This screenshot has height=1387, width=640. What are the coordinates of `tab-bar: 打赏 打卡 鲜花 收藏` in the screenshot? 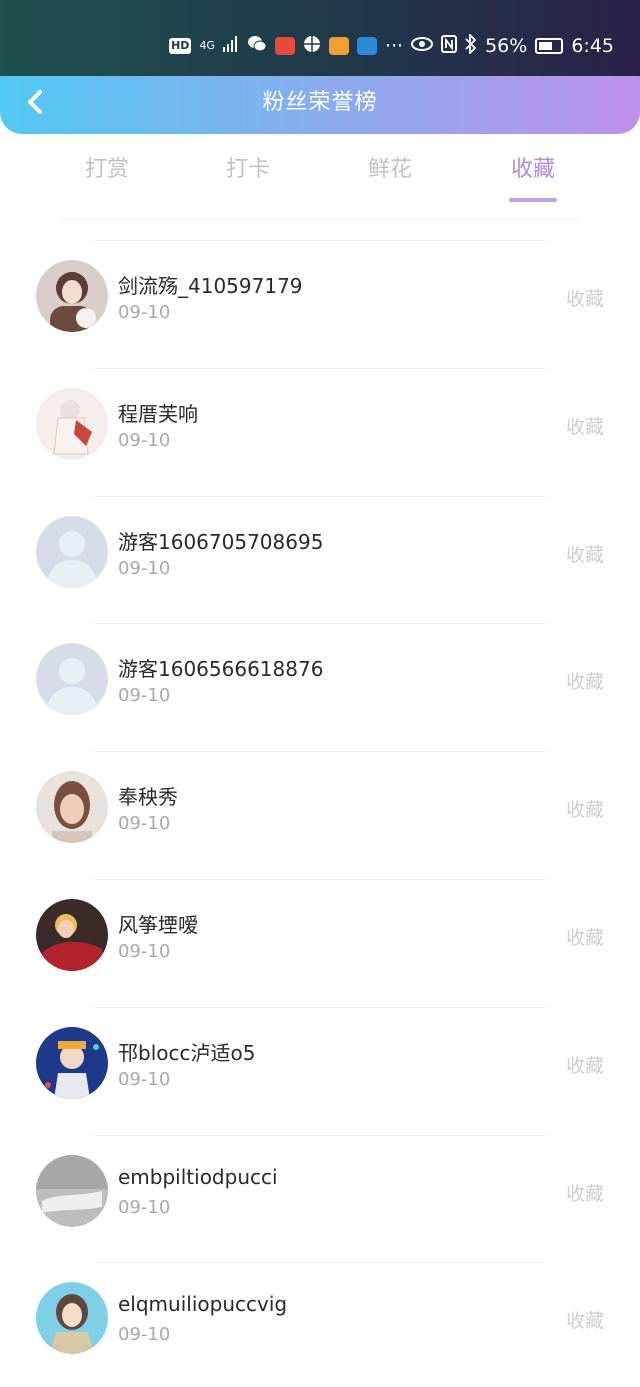 It's located at (320, 180).